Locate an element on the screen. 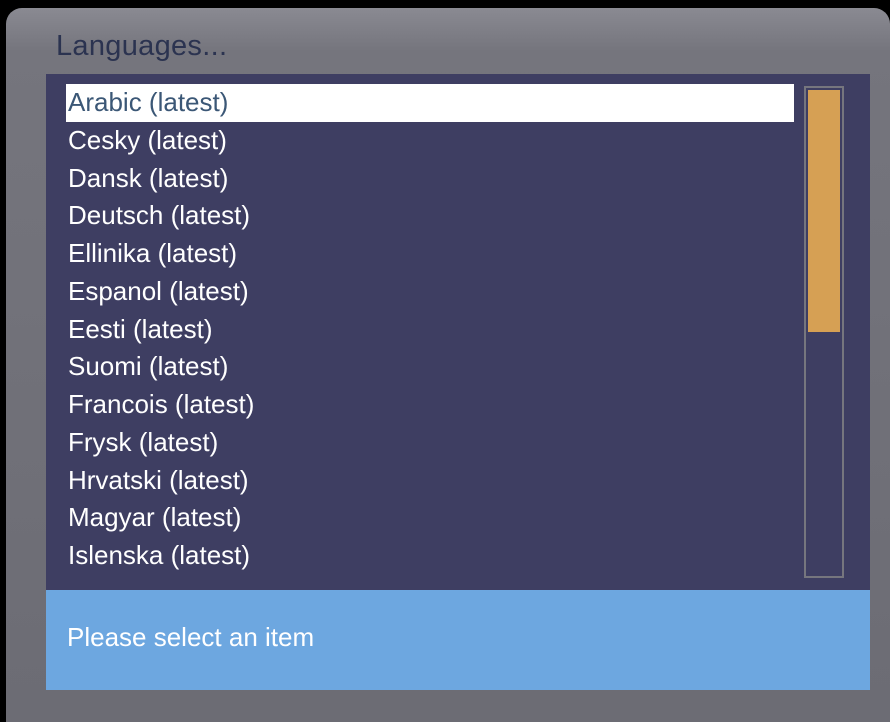 The height and width of the screenshot is (722, 890). list-item-eesti: Eesti (latest) is located at coordinates (430, 330).